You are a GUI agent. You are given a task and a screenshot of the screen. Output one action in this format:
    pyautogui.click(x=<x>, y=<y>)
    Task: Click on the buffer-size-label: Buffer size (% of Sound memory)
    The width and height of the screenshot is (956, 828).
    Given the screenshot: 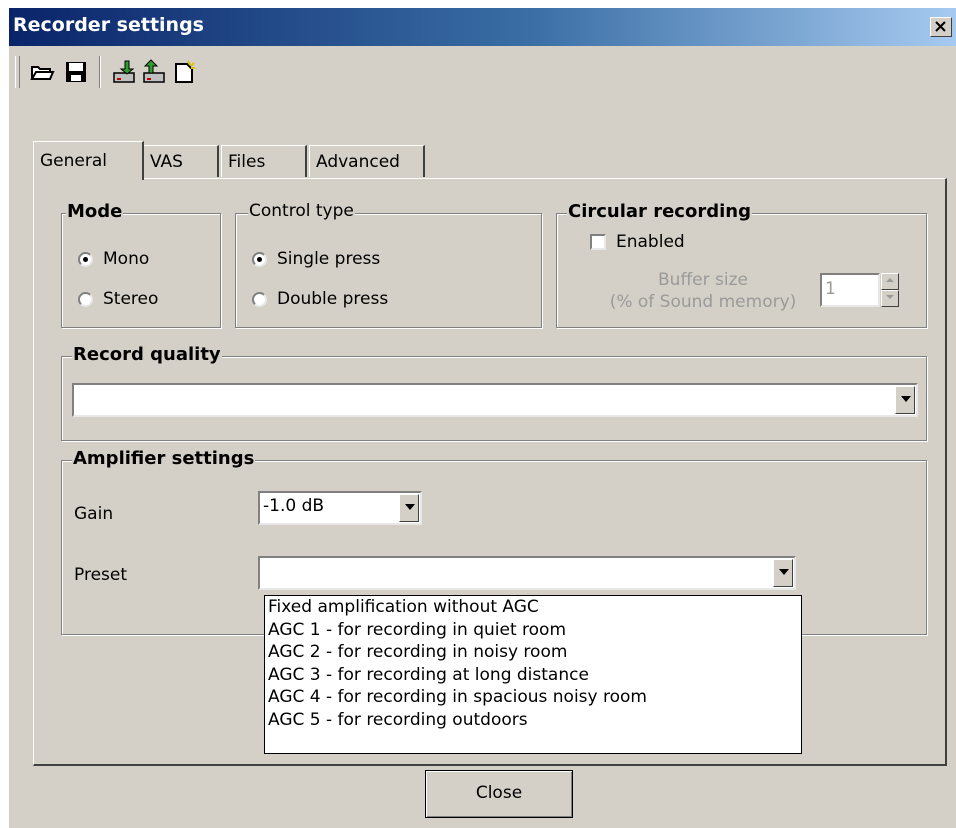 What is the action you would take?
    pyautogui.click(x=703, y=291)
    